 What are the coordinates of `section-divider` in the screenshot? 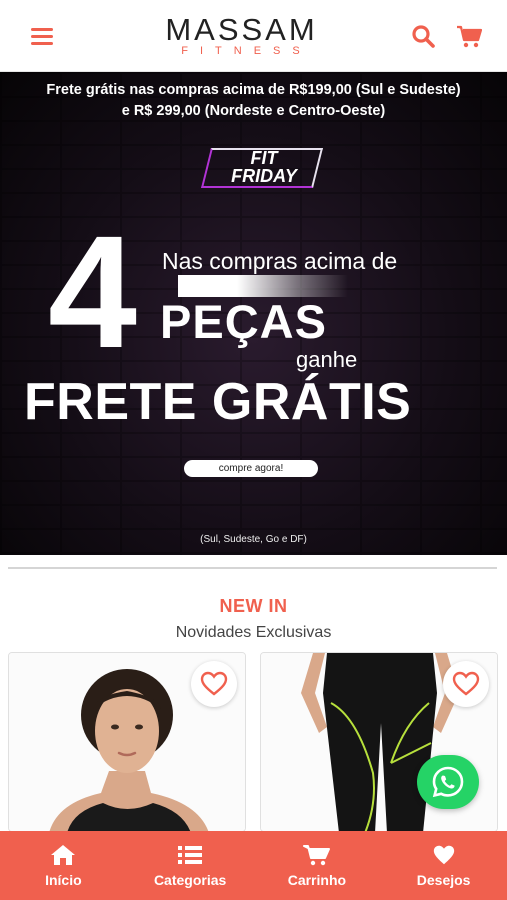 It's located at (252, 568).